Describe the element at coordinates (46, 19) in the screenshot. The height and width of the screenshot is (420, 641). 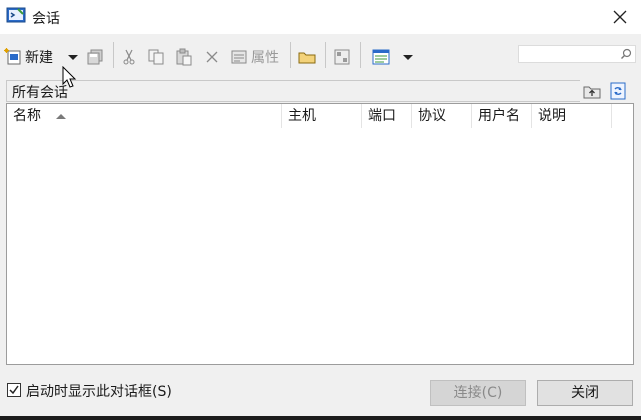
I see `window-title: 会话` at that location.